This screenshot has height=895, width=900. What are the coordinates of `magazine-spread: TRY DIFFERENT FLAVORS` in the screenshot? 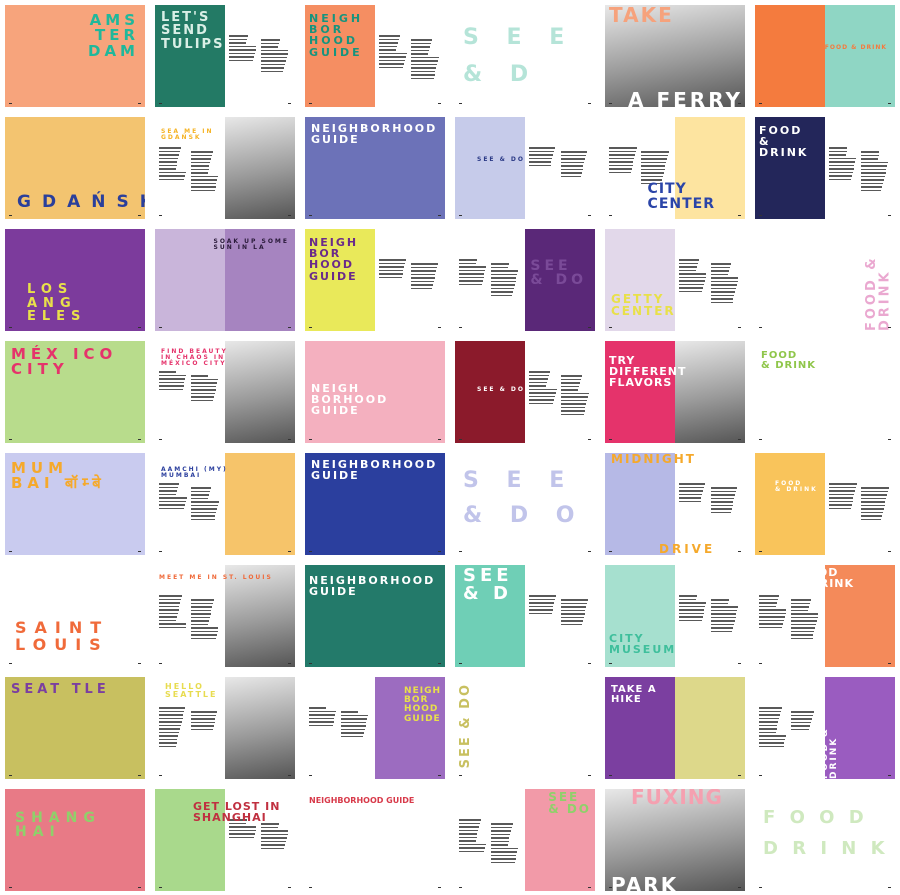 It's located at (675, 392).